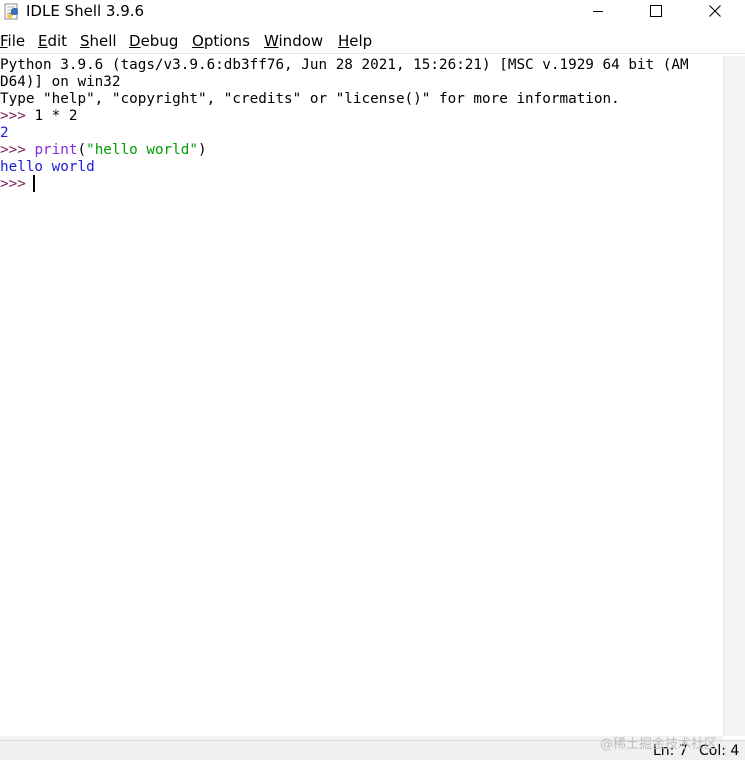  What do you see at coordinates (159, 41) in the screenshot?
I see `menu-debug-label: ebug` at bounding box center [159, 41].